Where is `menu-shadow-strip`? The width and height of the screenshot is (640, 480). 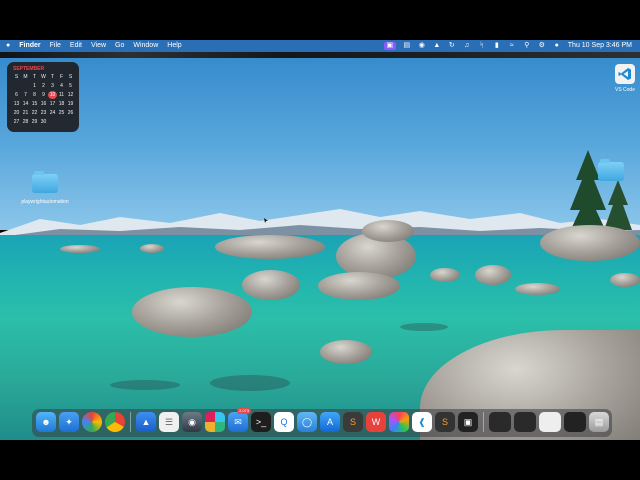
menu-shadow-strip is located at coordinates (320, 55).